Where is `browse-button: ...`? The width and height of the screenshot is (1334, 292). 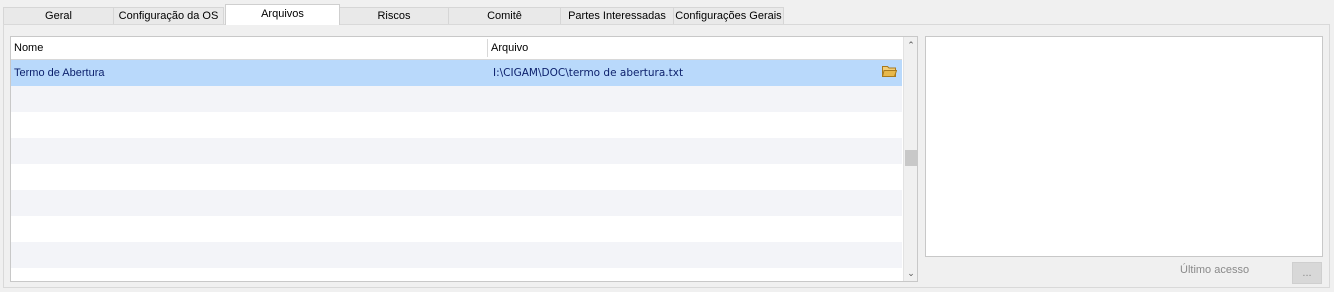
browse-button: ... is located at coordinates (1307, 273).